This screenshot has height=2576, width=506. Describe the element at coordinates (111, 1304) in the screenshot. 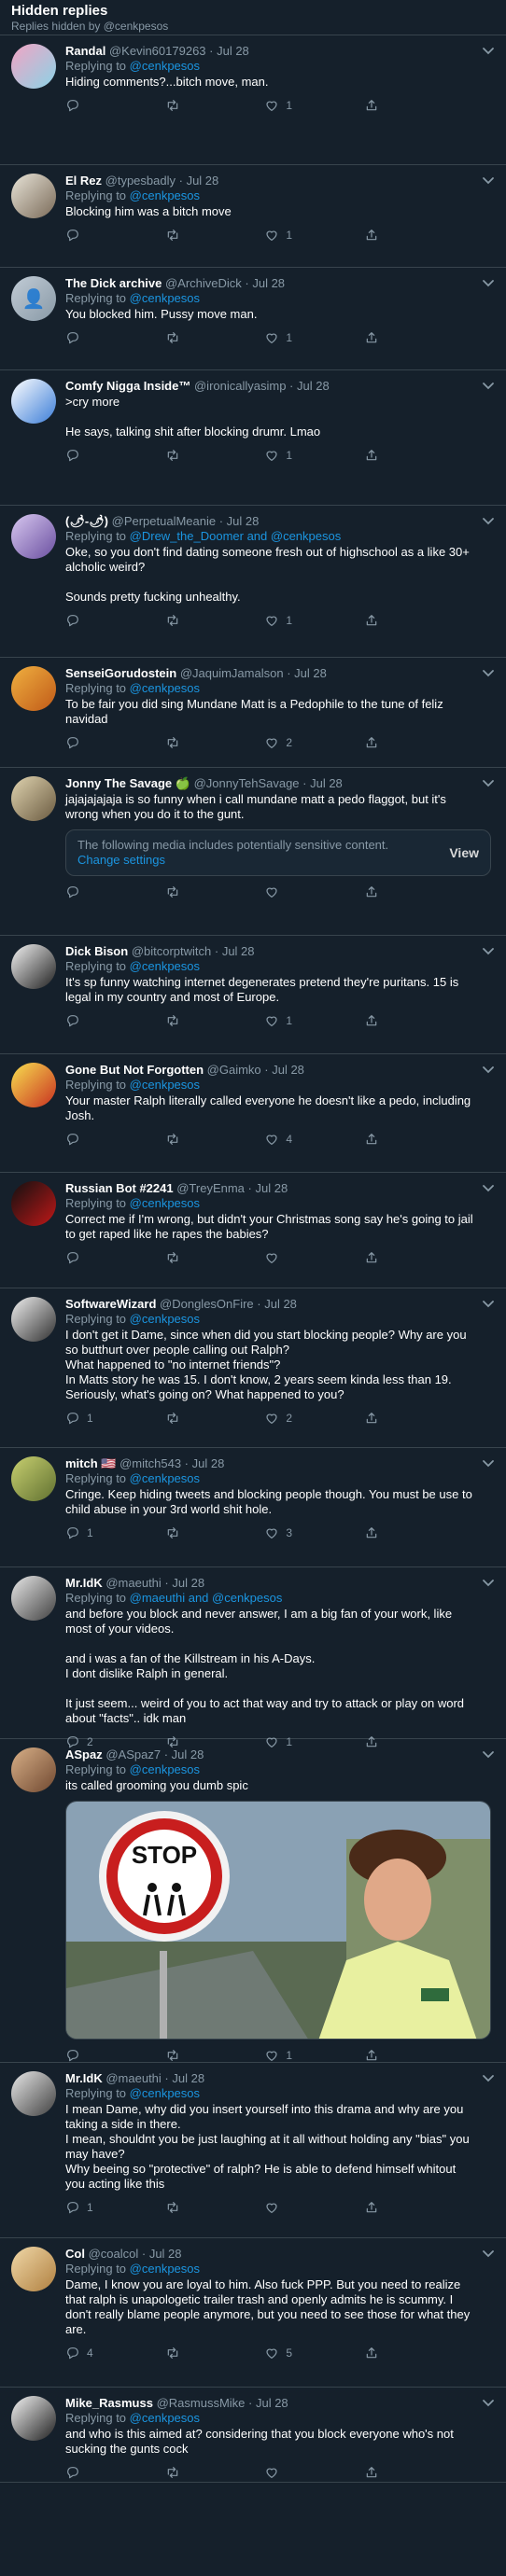

I see `display-name: SoftwareWizard` at that location.